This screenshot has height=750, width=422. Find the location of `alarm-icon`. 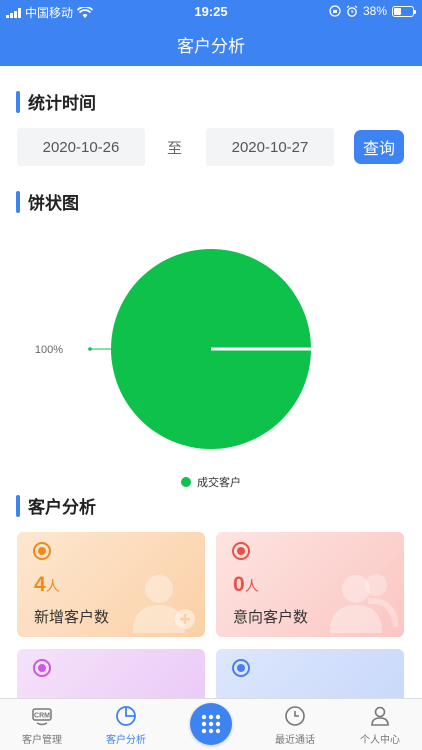

alarm-icon is located at coordinates (352, 11).